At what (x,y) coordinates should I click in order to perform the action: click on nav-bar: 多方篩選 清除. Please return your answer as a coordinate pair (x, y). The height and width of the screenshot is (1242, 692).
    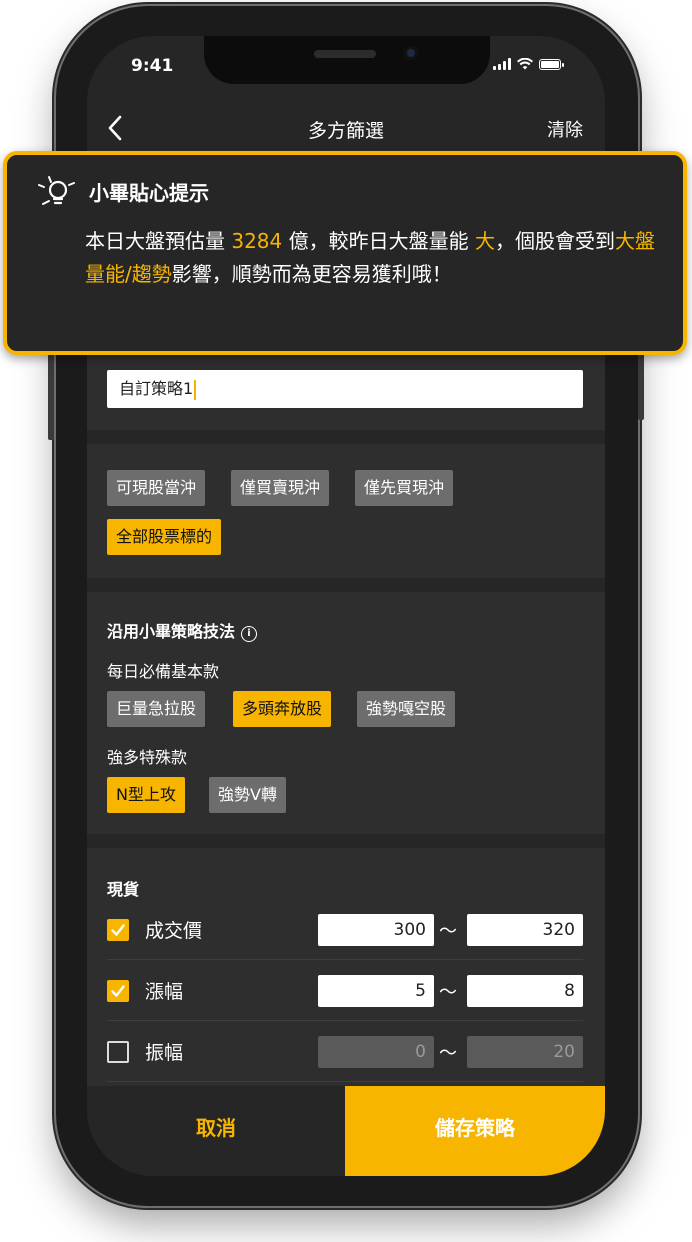
    Looking at the image, I should click on (346, 129).